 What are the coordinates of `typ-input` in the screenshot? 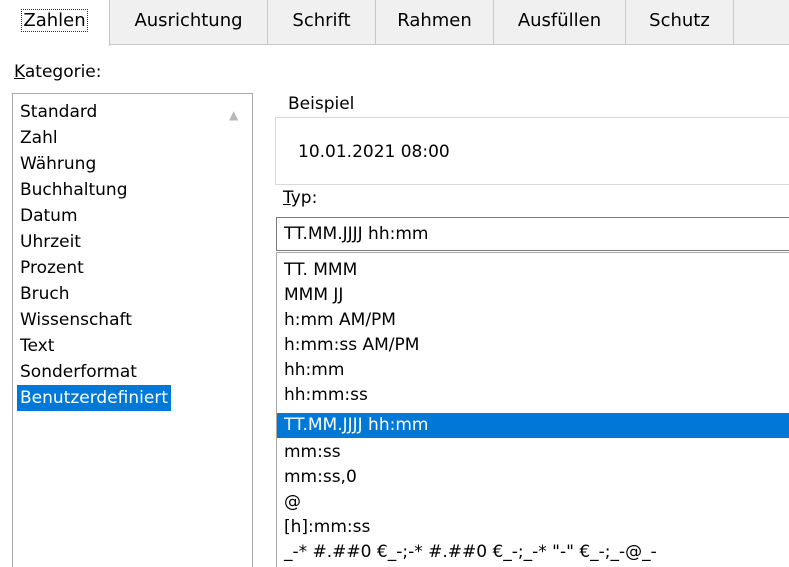 It's located at (532, 234).